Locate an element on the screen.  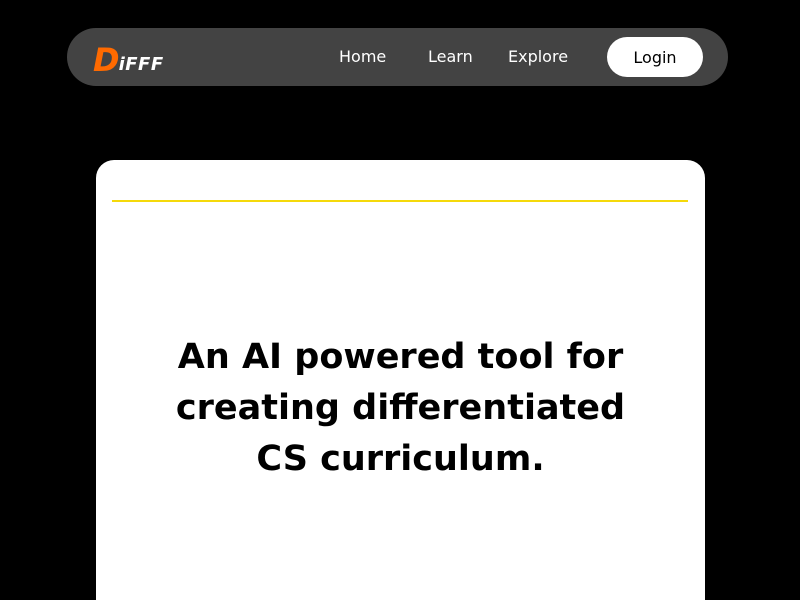
difff-logo: D iFFF is located at coordinates (128, 57).